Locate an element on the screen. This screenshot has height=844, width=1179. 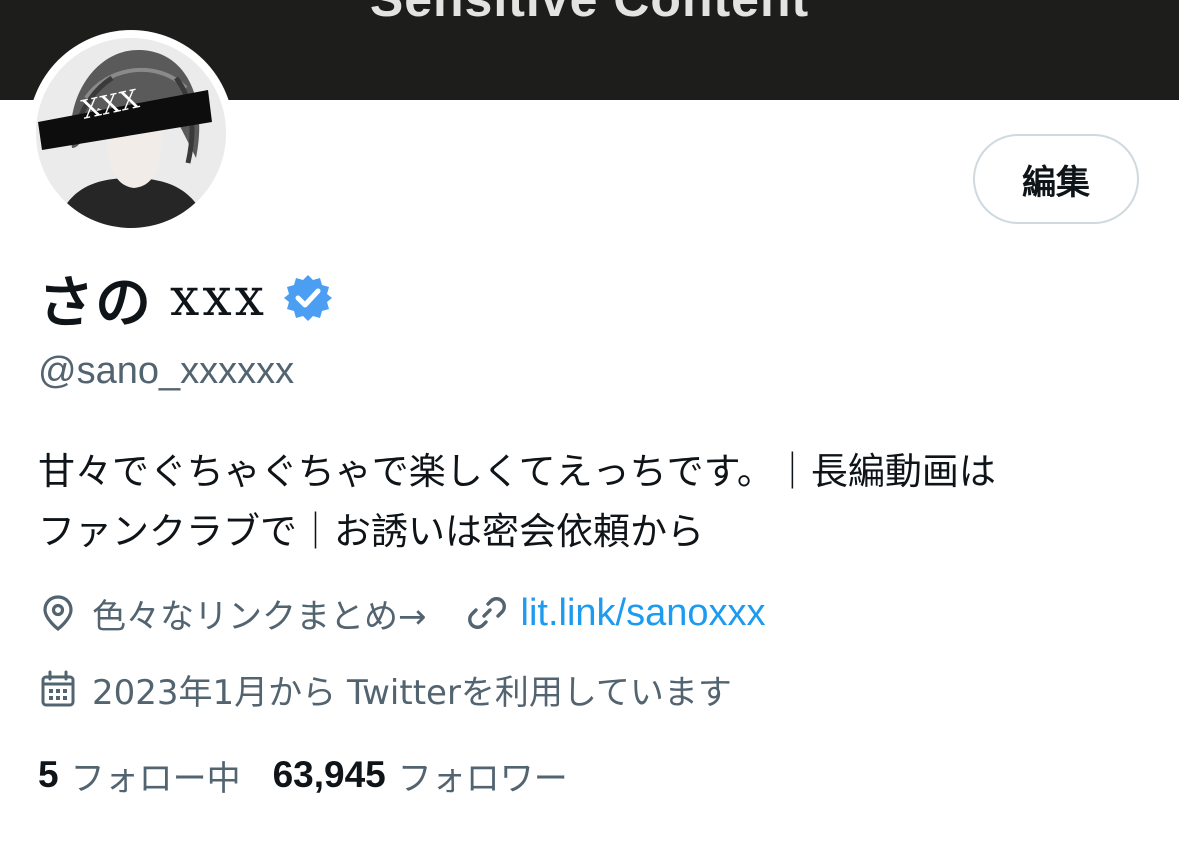
following-label: フォロー中 is located at coordinates (155, 778).